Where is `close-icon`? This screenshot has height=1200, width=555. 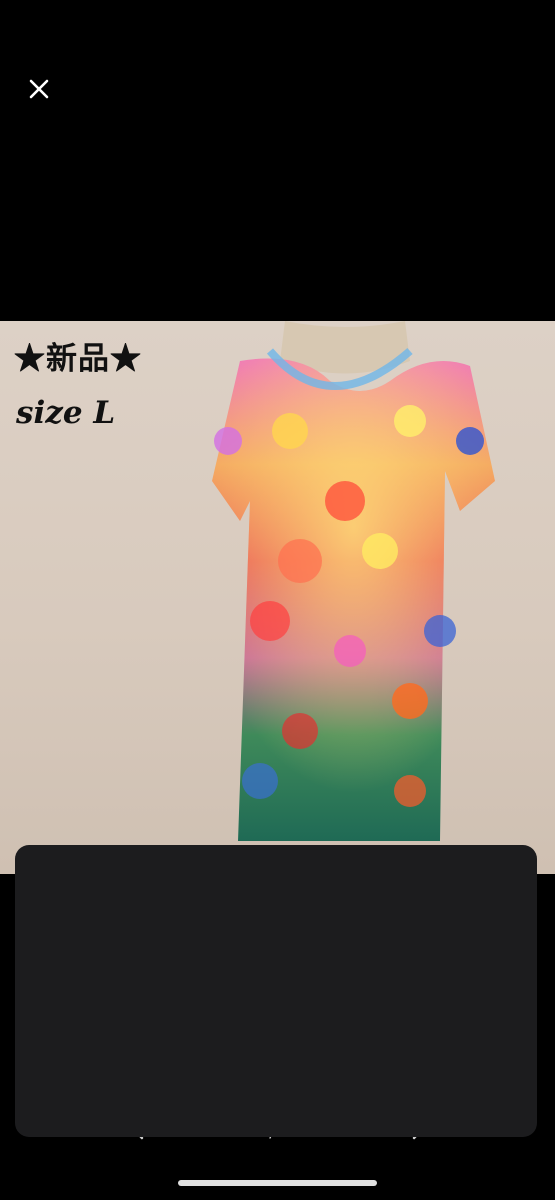 close-icon is located at coordinates (39, 89).